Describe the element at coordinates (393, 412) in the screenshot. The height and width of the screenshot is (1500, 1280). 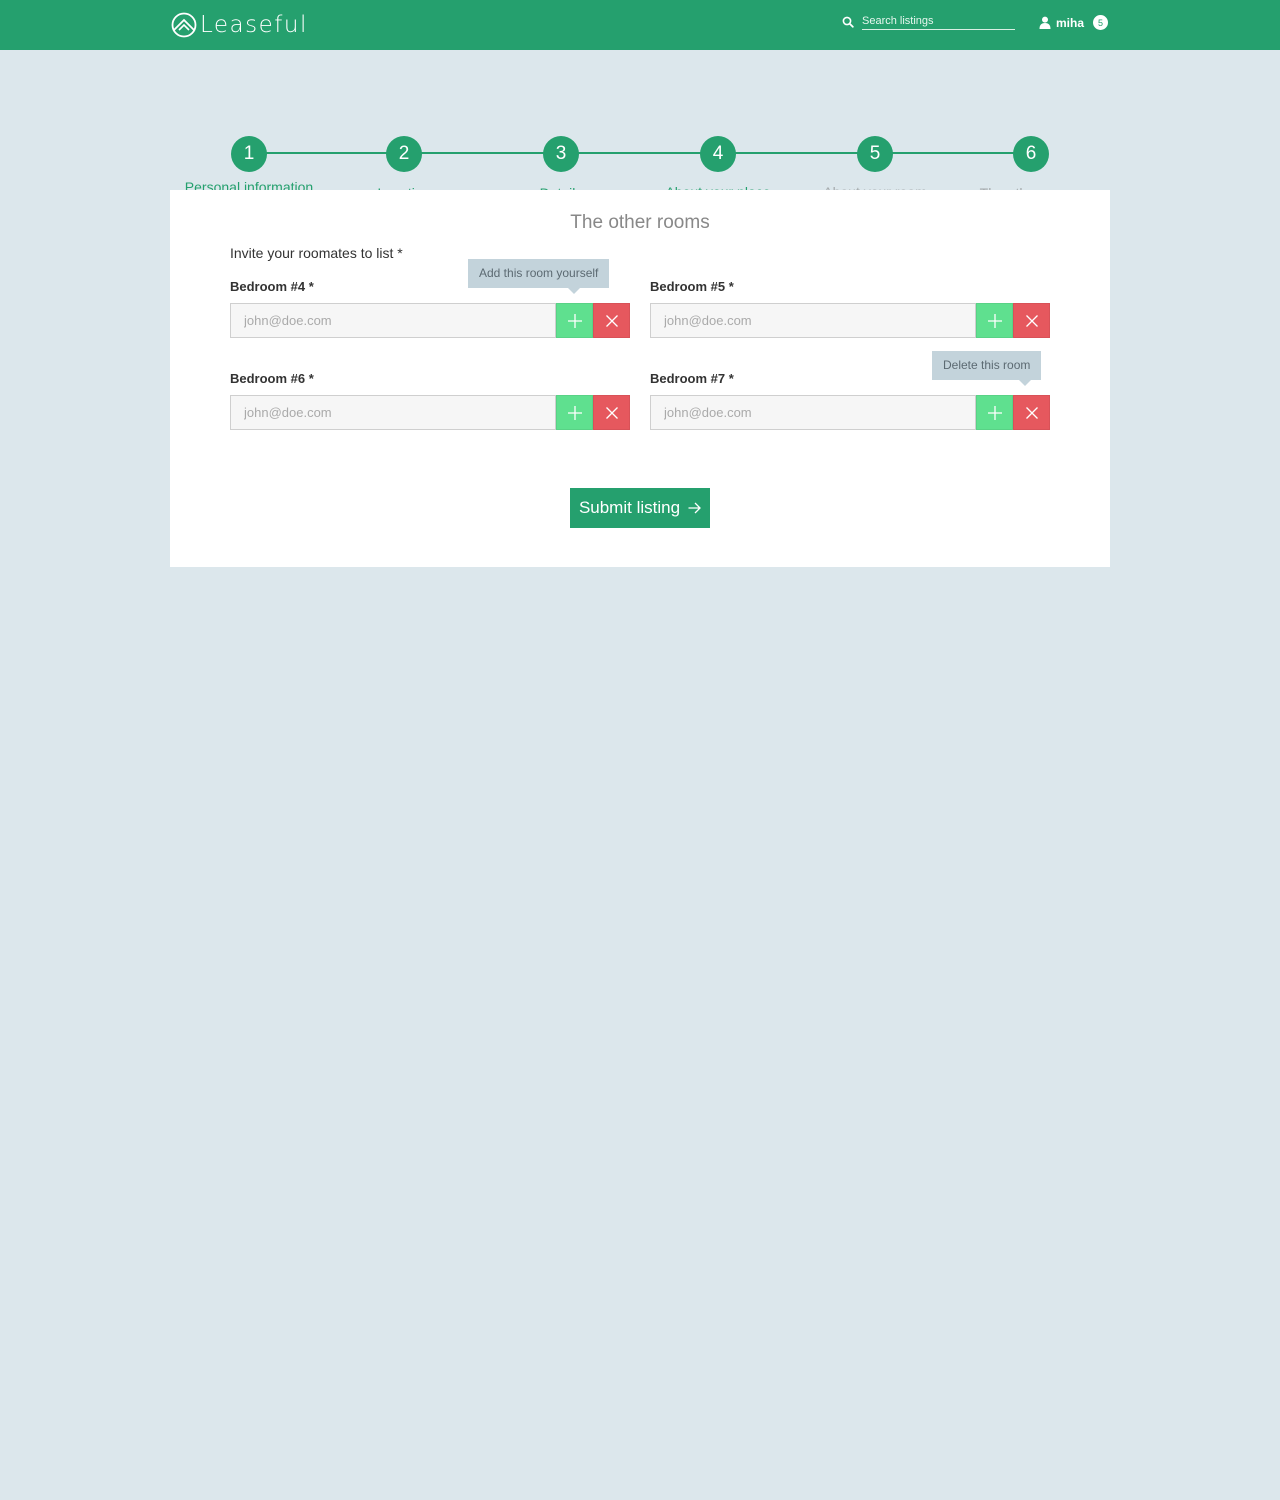
I see `bedroom-6-email-input` at that location.